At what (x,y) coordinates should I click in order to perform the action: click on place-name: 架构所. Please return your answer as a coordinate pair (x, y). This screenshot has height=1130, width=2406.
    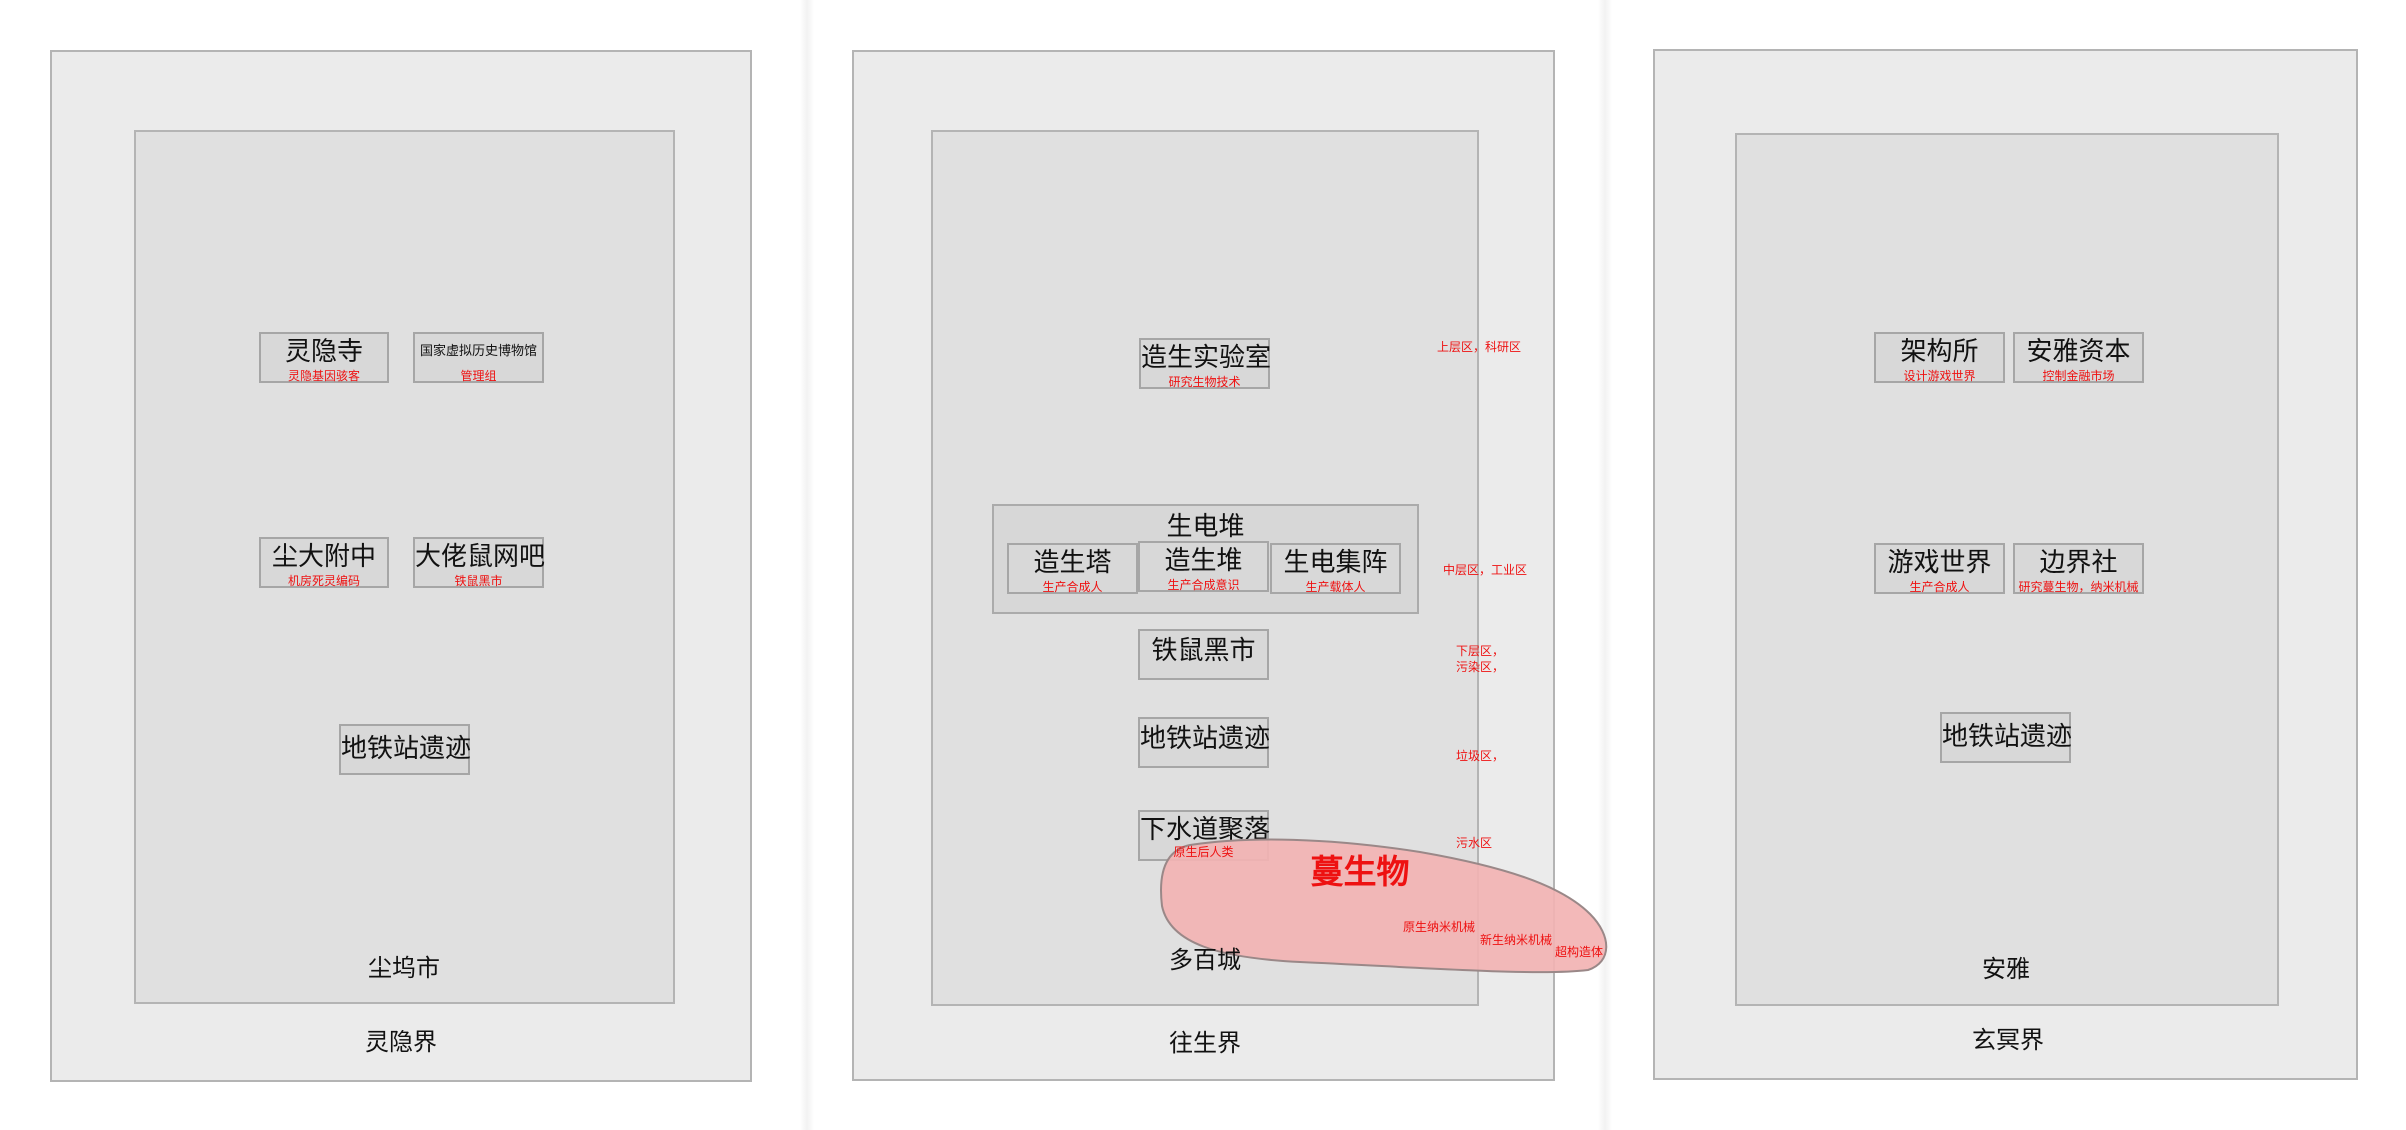
    Looking at the image, I should click on (1939, 352).